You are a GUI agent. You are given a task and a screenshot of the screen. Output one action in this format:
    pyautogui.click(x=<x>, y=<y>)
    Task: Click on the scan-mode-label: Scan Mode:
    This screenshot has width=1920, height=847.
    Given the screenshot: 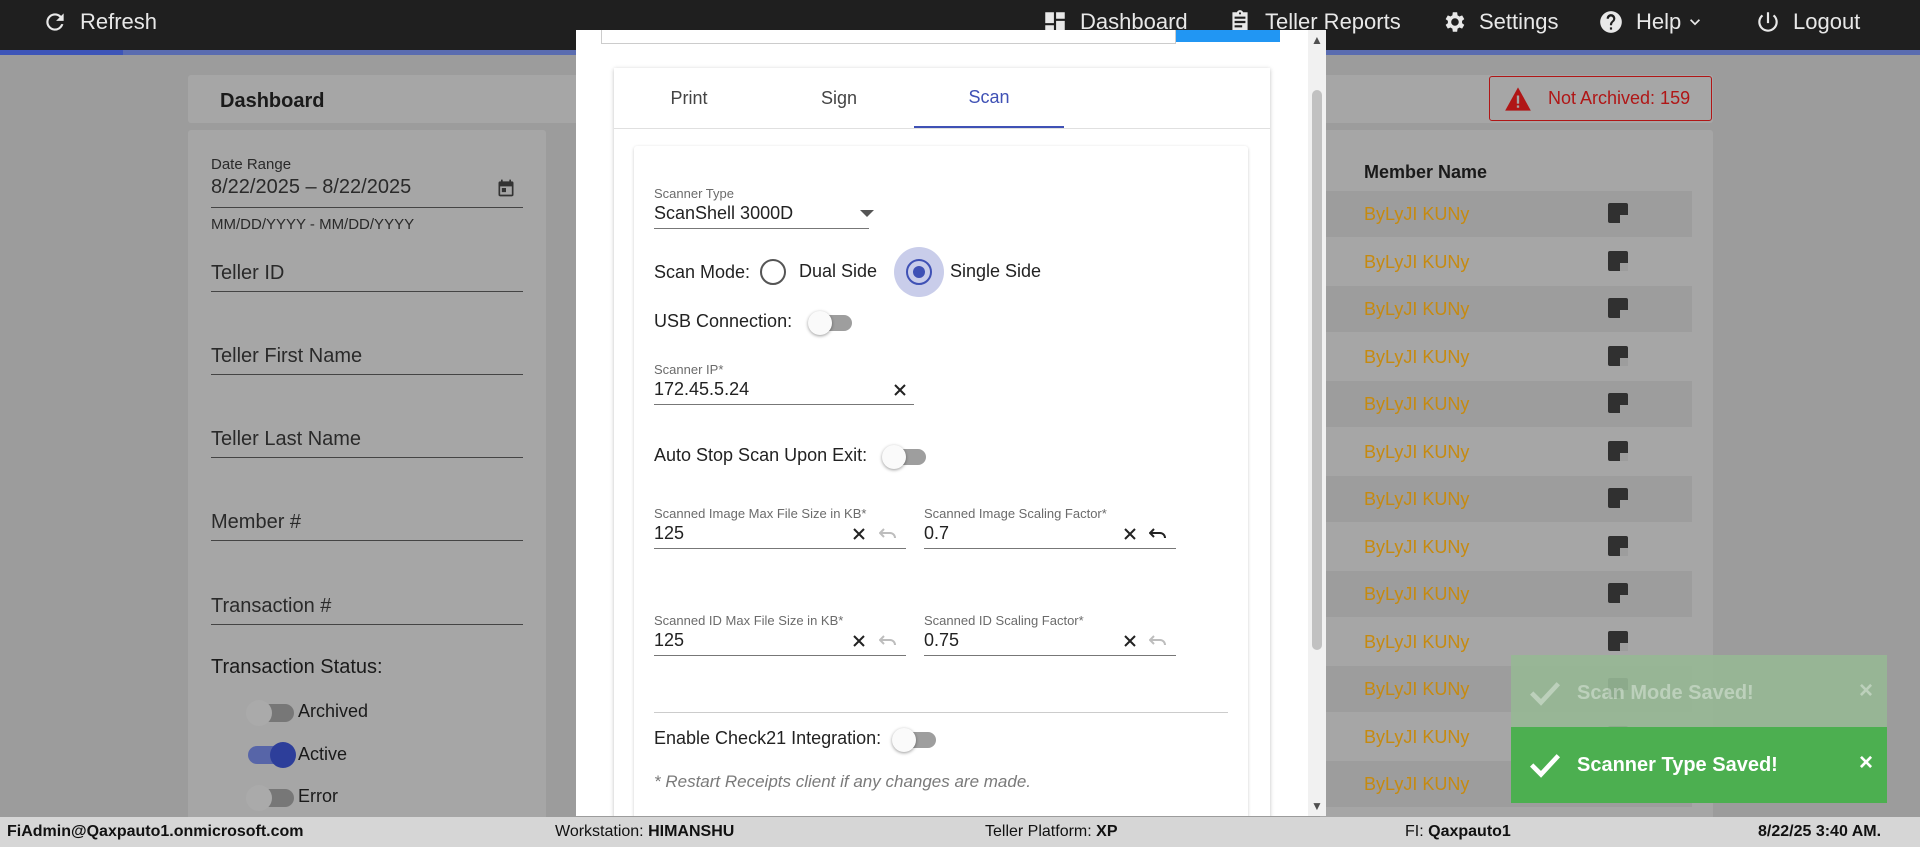 What is the action you would take?
    pyautogui.click(x=702, y=272)
    